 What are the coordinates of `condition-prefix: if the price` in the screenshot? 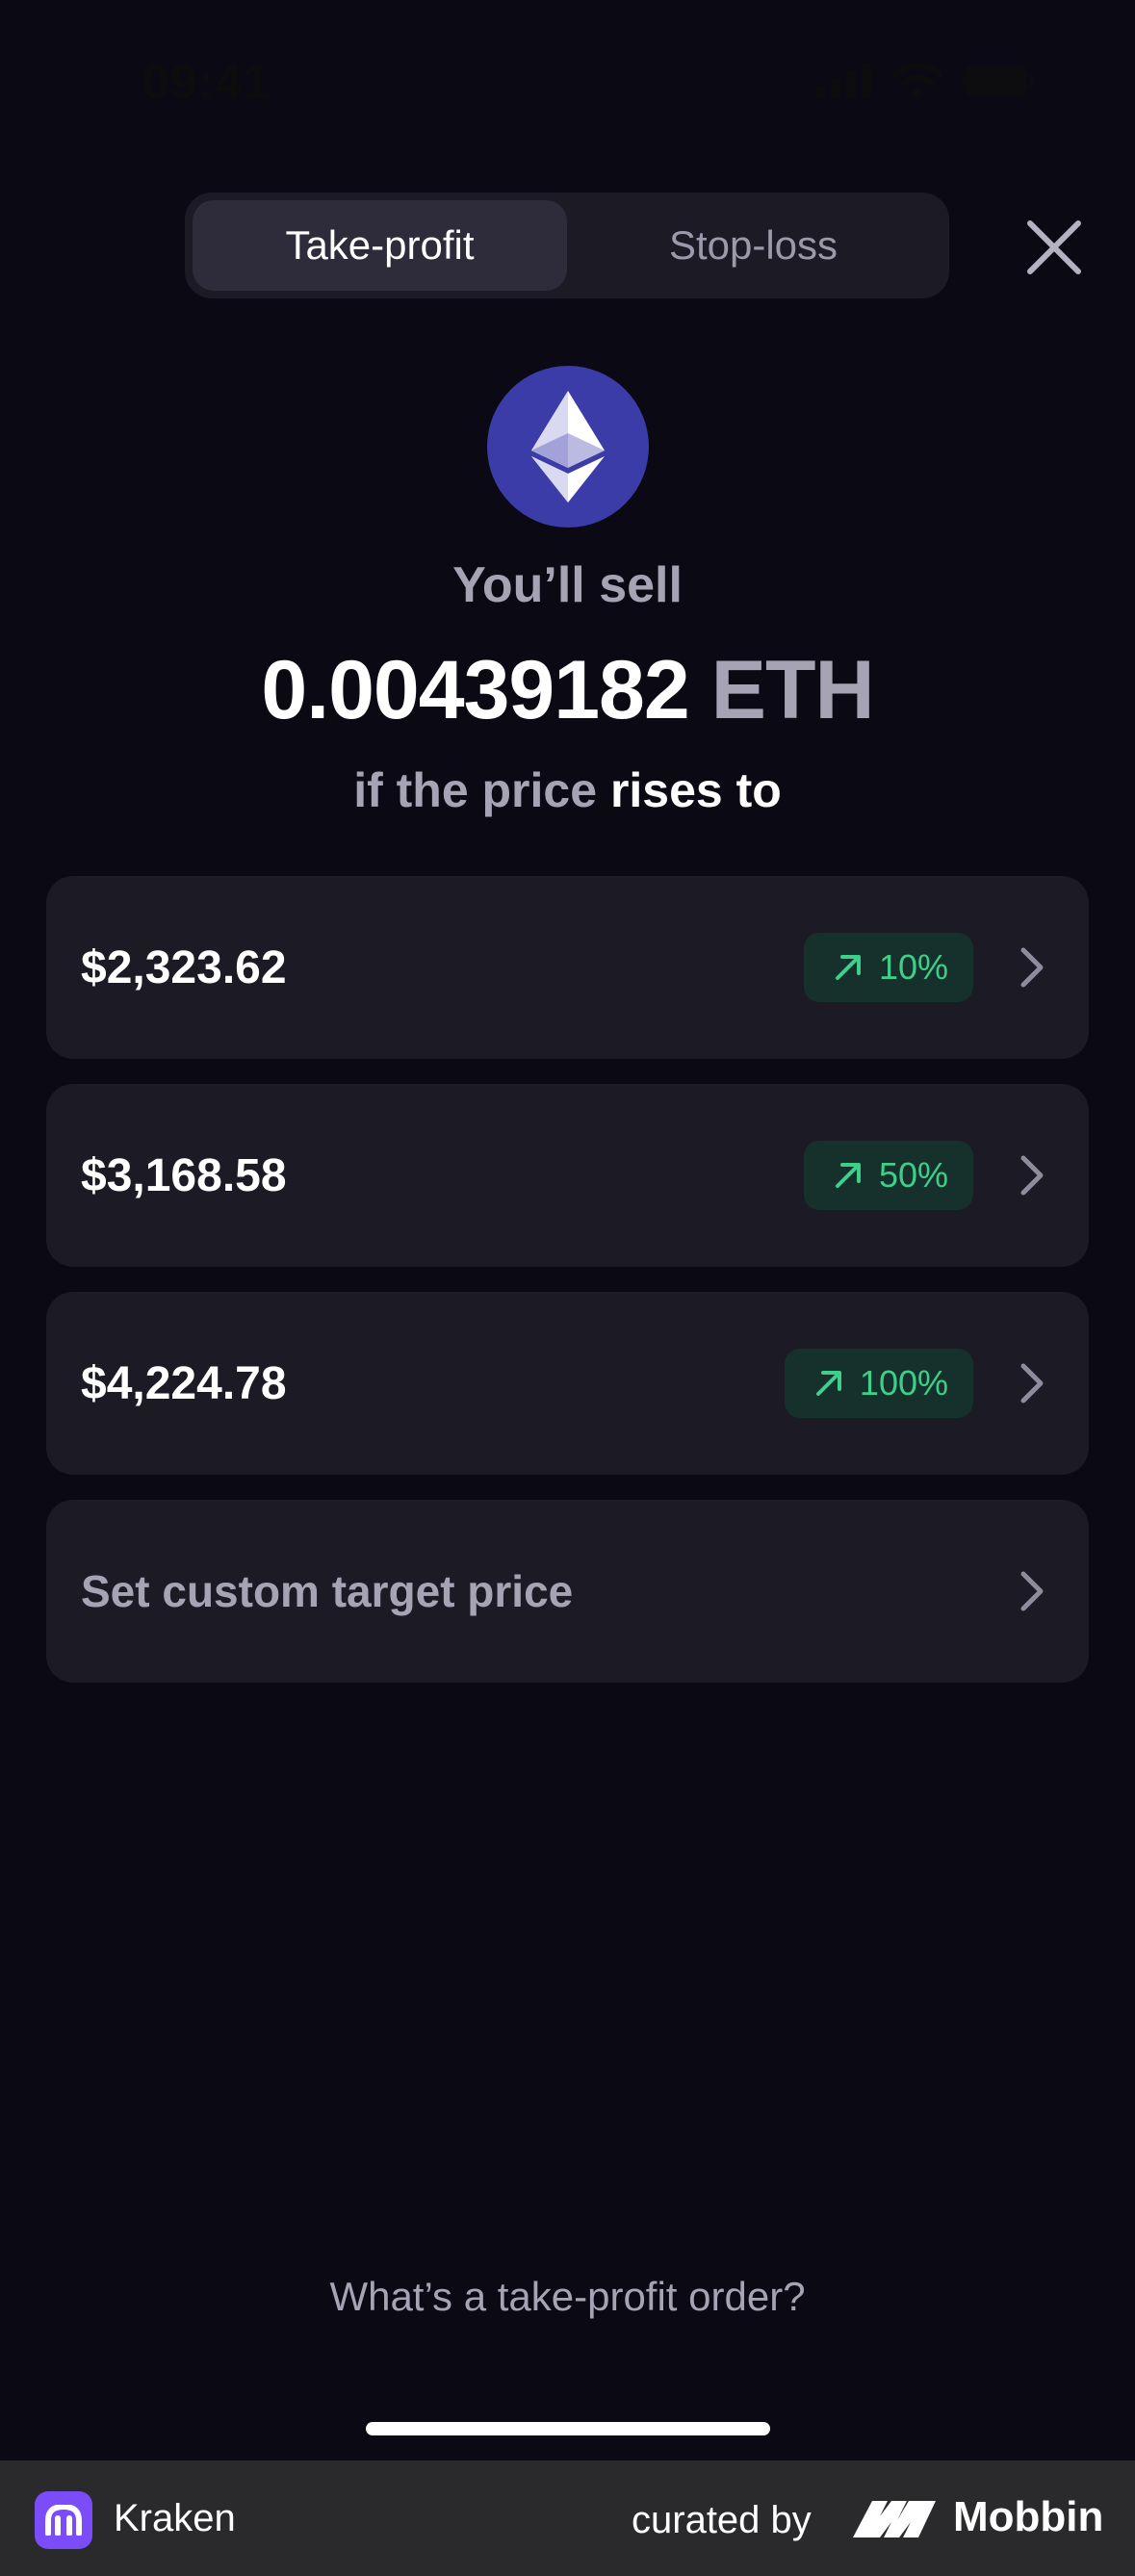 It's located at (475, 790).